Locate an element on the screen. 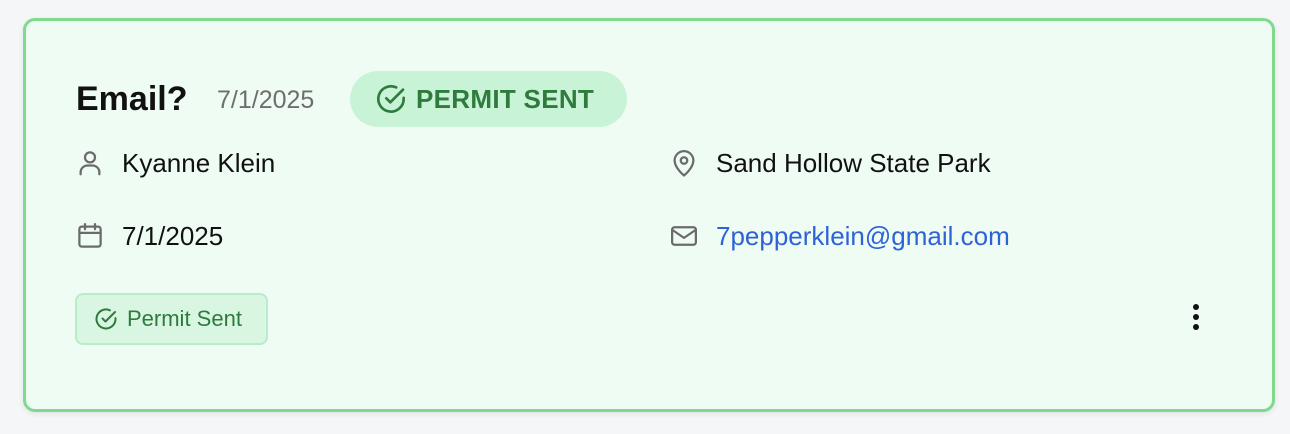  card-title-date: 7/1/2025 is located at coordinates (266, 100).